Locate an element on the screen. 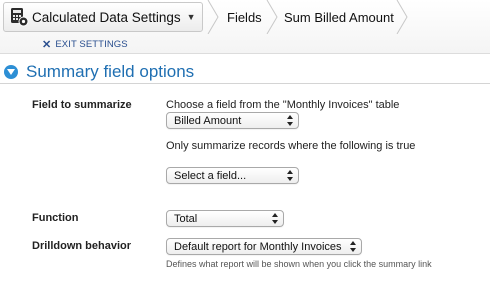 Image resolution: width=490 pixels, height=288 pixels. function-label: Function is located at coordinates (55, 218).